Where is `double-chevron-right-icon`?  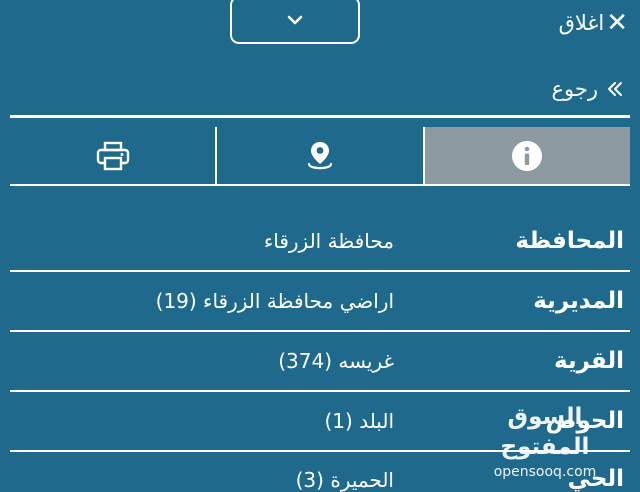
double-chevron-right-icon is located at coordinates (615, 89).